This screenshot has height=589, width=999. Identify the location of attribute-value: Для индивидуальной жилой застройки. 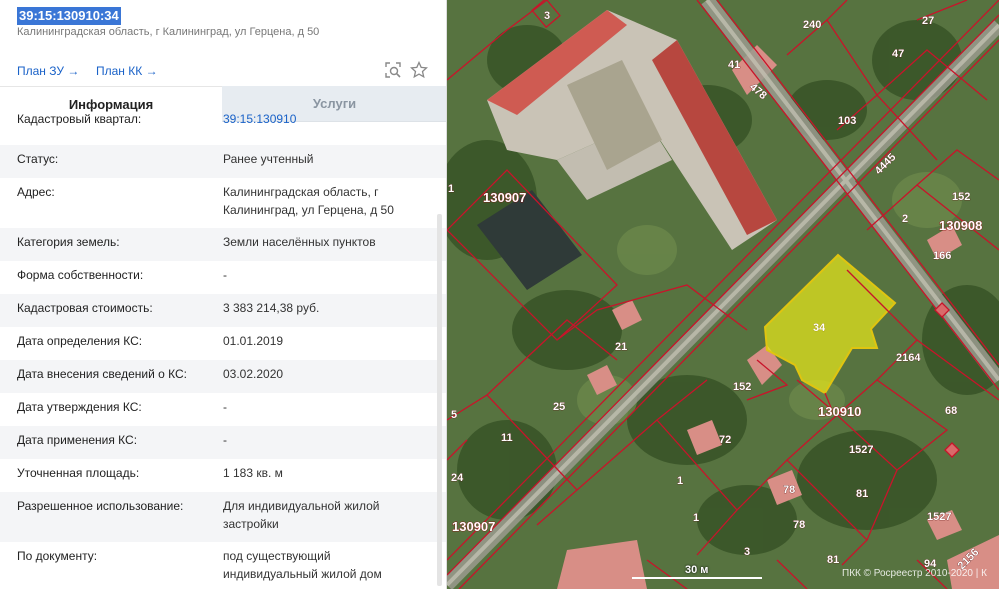
(301, 515).